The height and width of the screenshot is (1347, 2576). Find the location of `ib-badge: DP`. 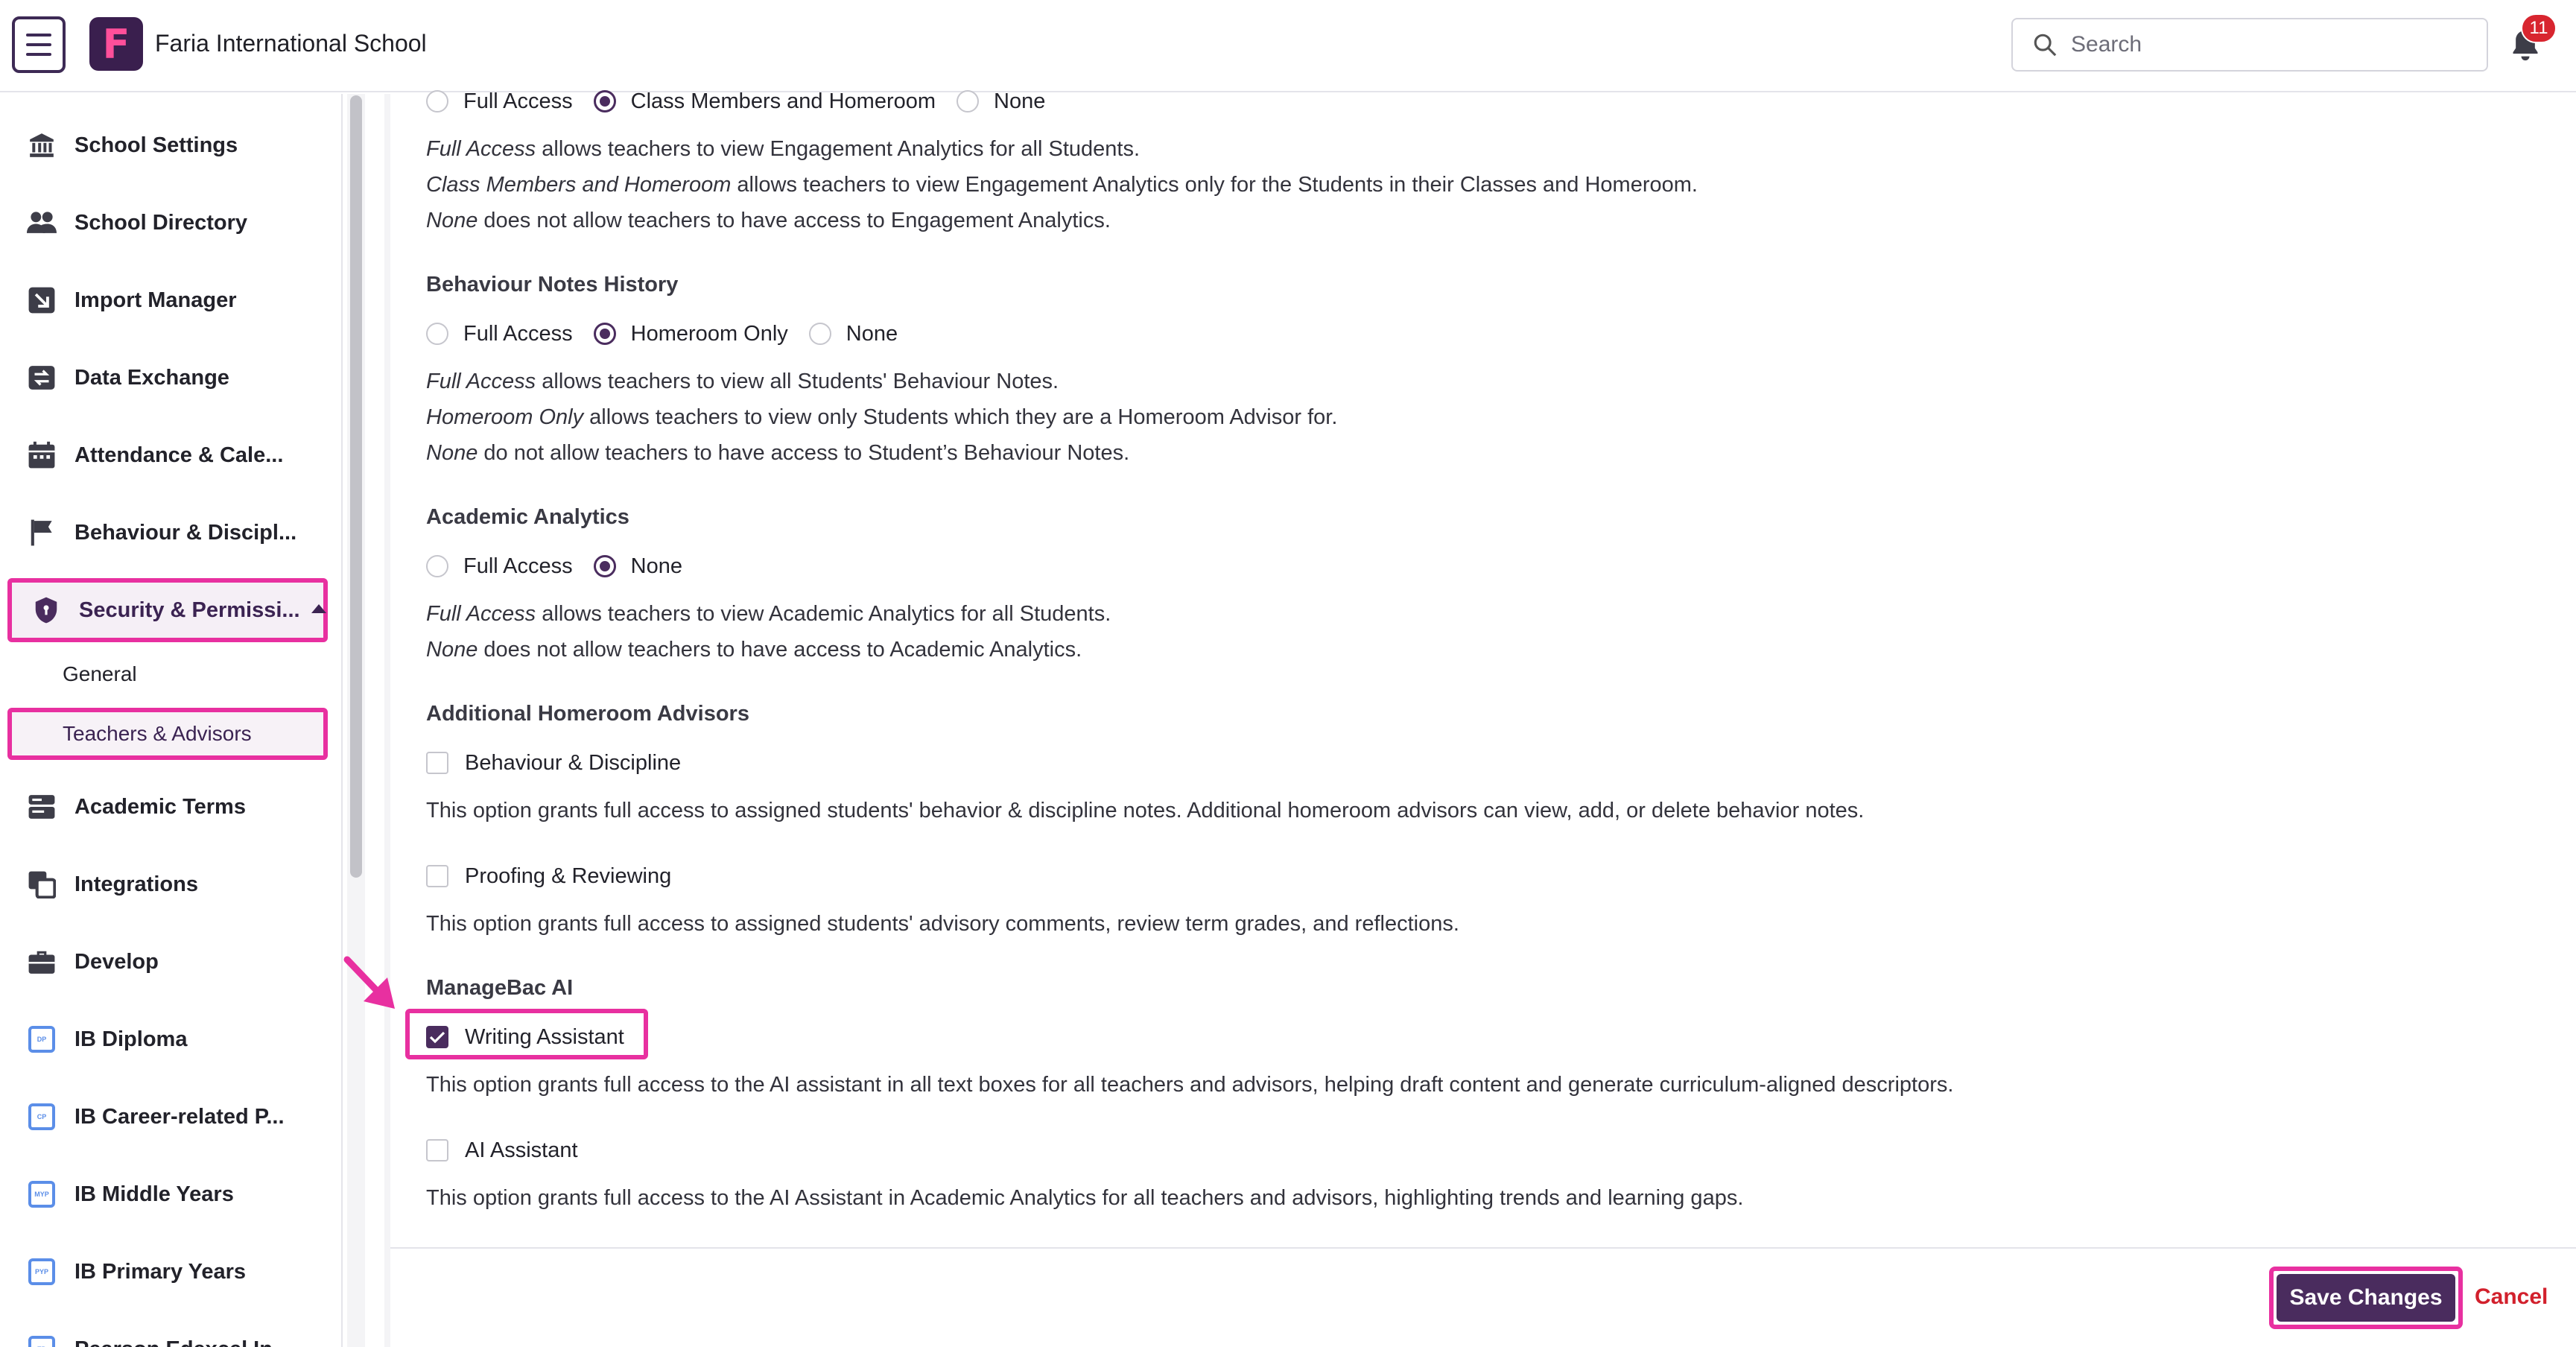

ib-badge: DP is located at coordinates (42, 1039).